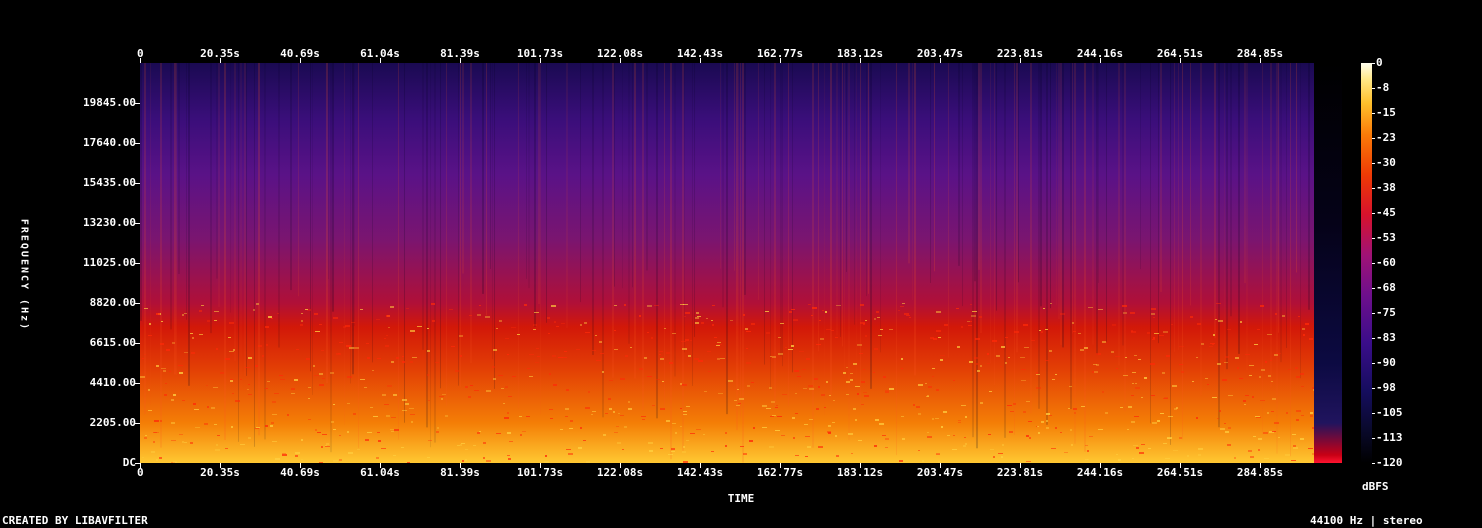 The image size is (1482, 528). What do you see at coordinates (940, 472) in the screenshot?
I see `x-tick-label: 203.47s` at bounding box center [940, 472].